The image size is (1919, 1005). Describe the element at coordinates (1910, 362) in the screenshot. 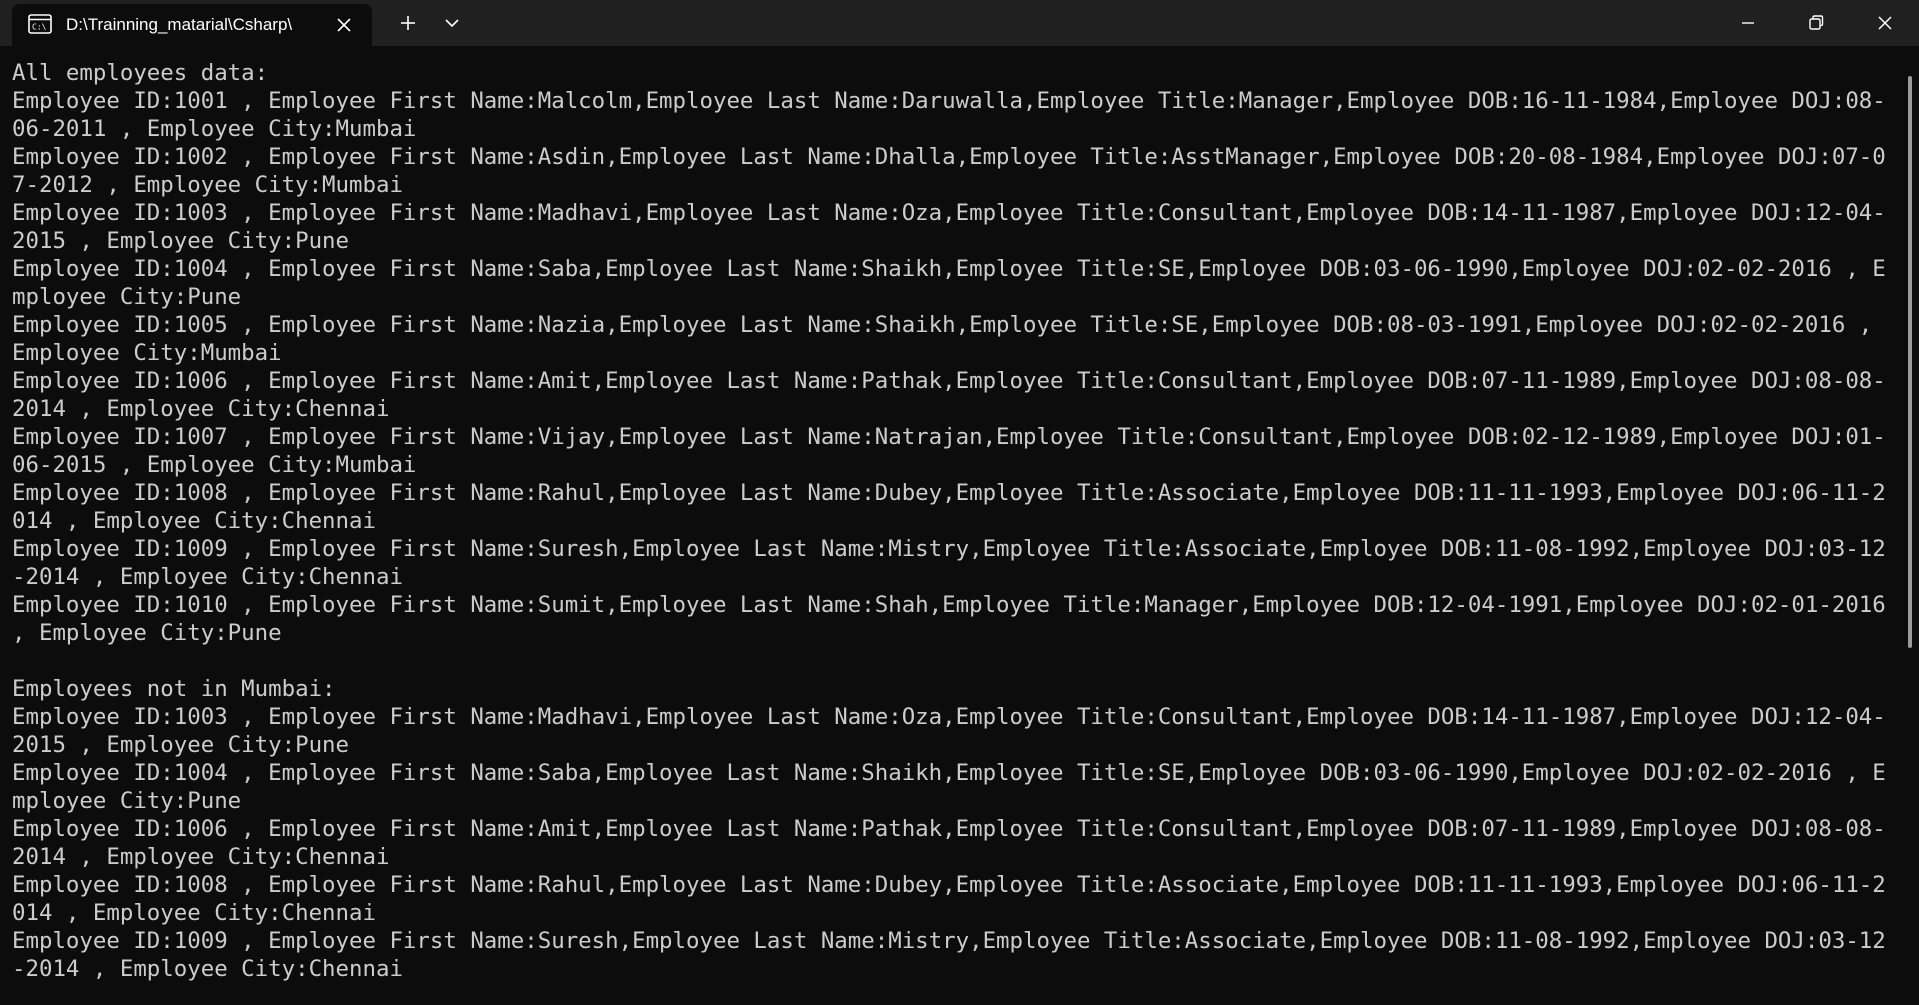

I see `vertical-scrollbar` at that location.